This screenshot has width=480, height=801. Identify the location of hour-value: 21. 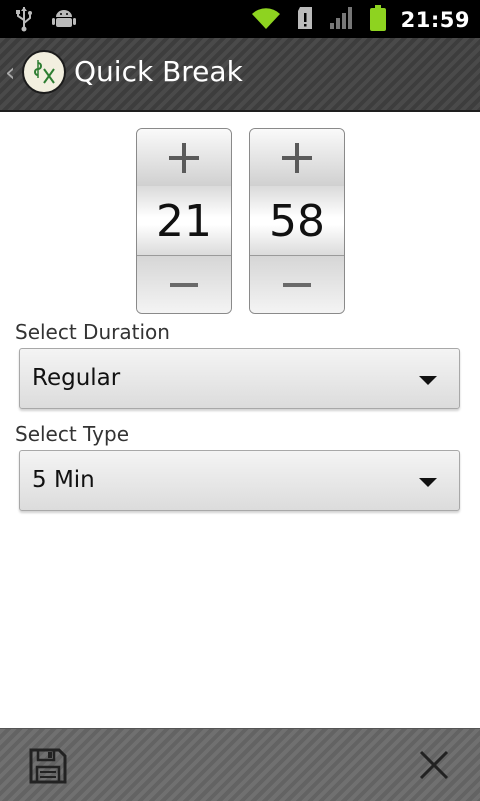
(184, 221).